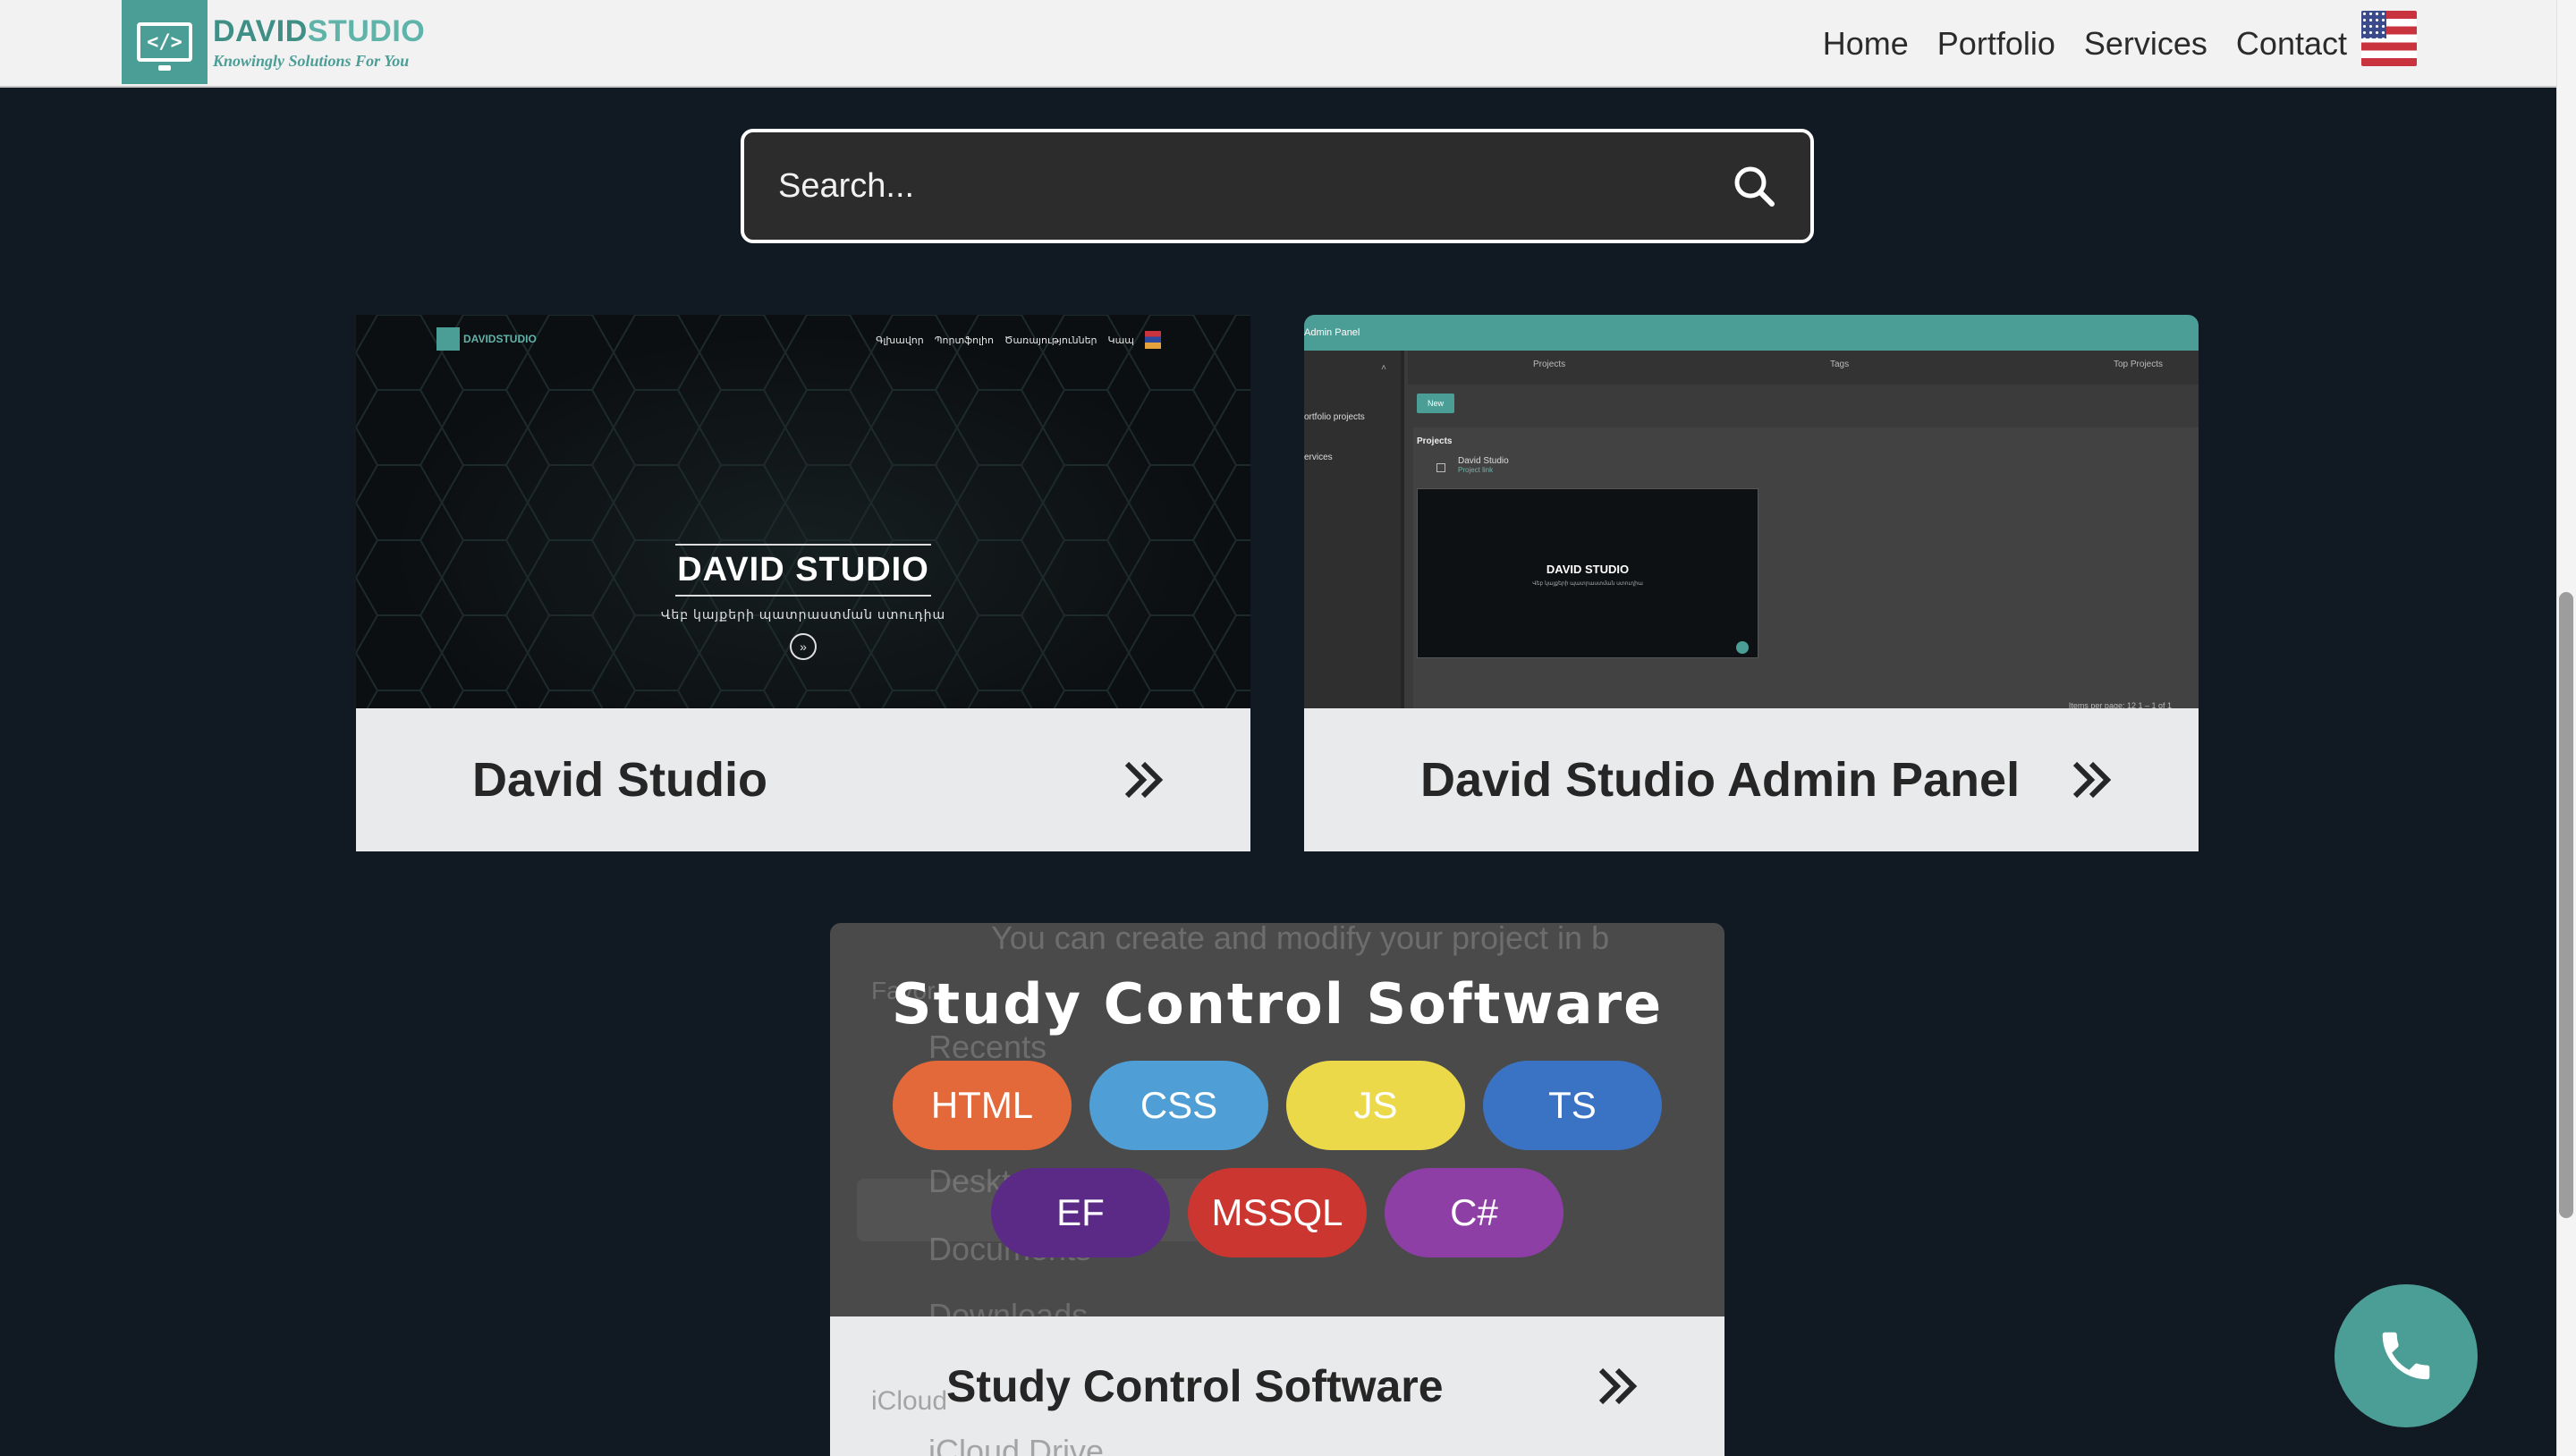 The height and width of the screenshot is (1456, 2576). What do you see at coordinates (1754, 186) in the screenshot?
I see `search-icon` at bounding box center [1754, 186].